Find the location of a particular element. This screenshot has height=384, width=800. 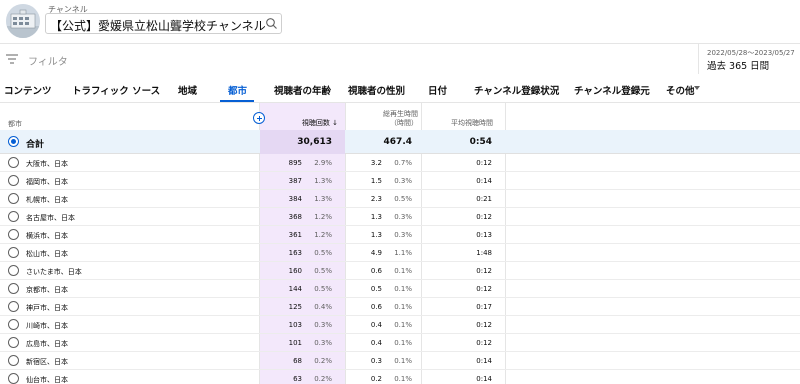

table-row: 川崎市、日本 103 0.3% 0.4 0.1% 0:12 is located at coordinates (400, 325).